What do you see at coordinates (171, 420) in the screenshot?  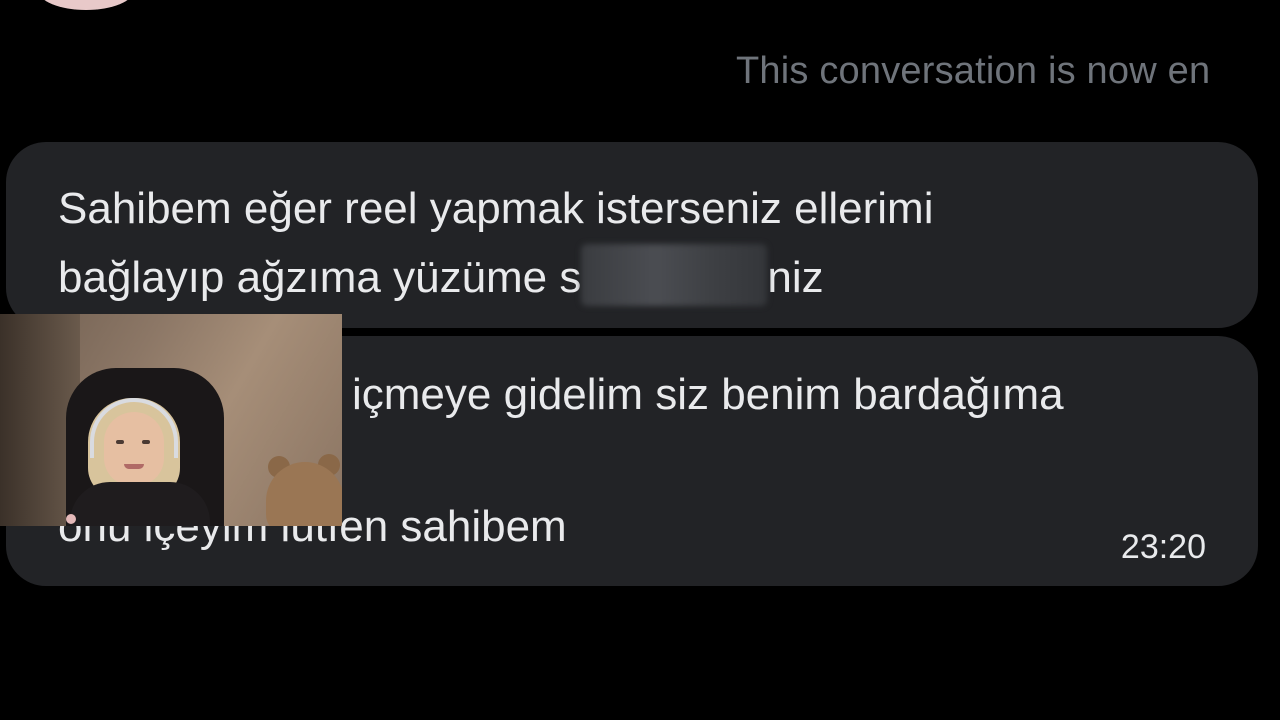 I see `webcam-overlay` at bounding box center [171, 420].